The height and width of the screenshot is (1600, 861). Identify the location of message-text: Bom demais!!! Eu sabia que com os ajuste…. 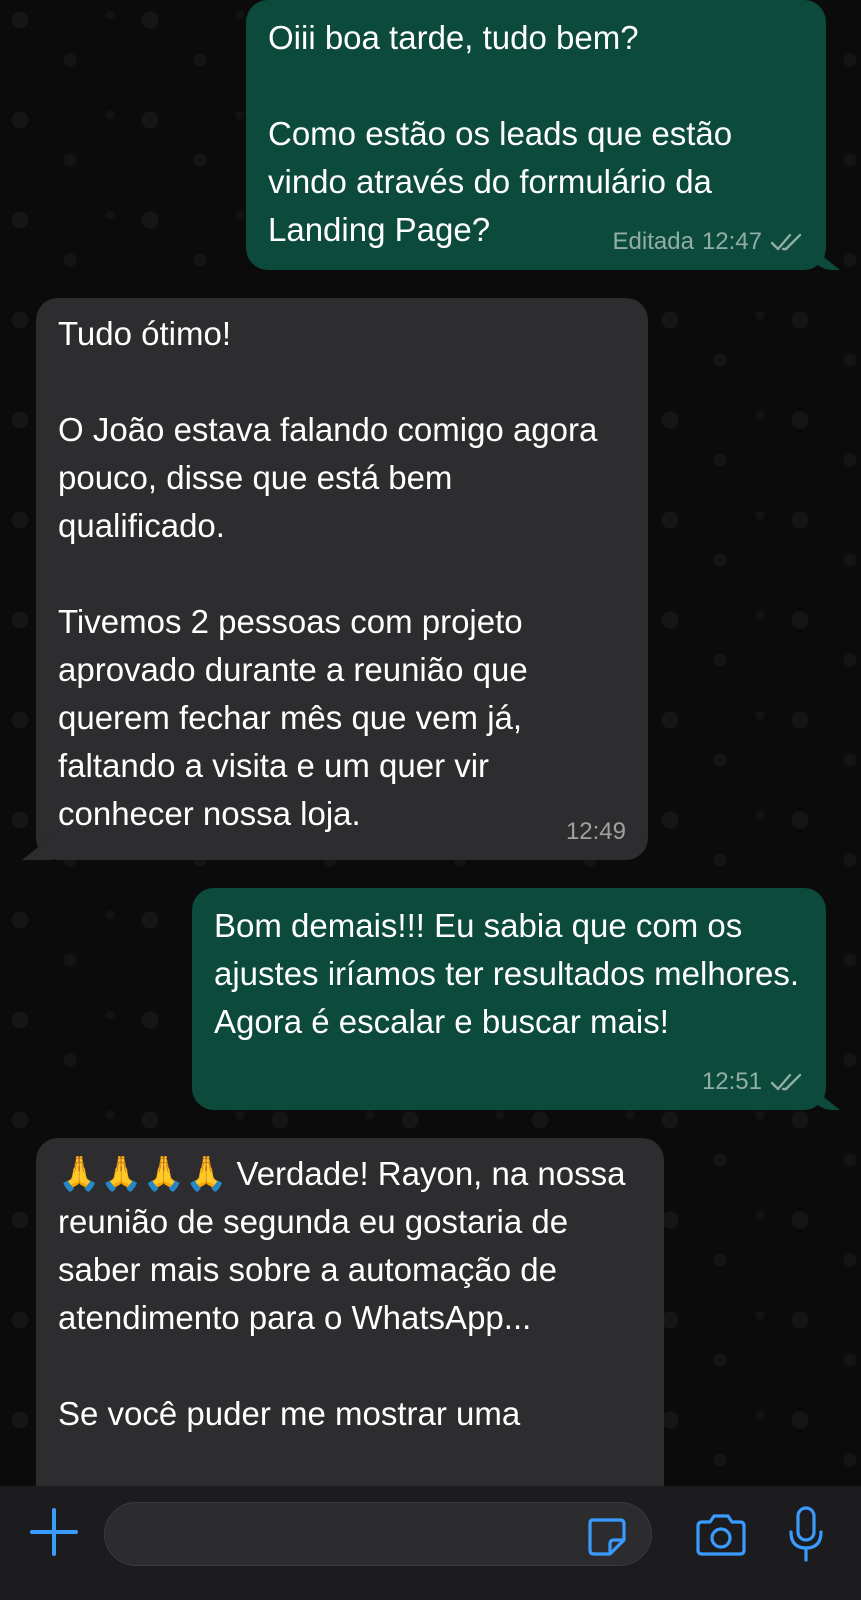
(510, 973).